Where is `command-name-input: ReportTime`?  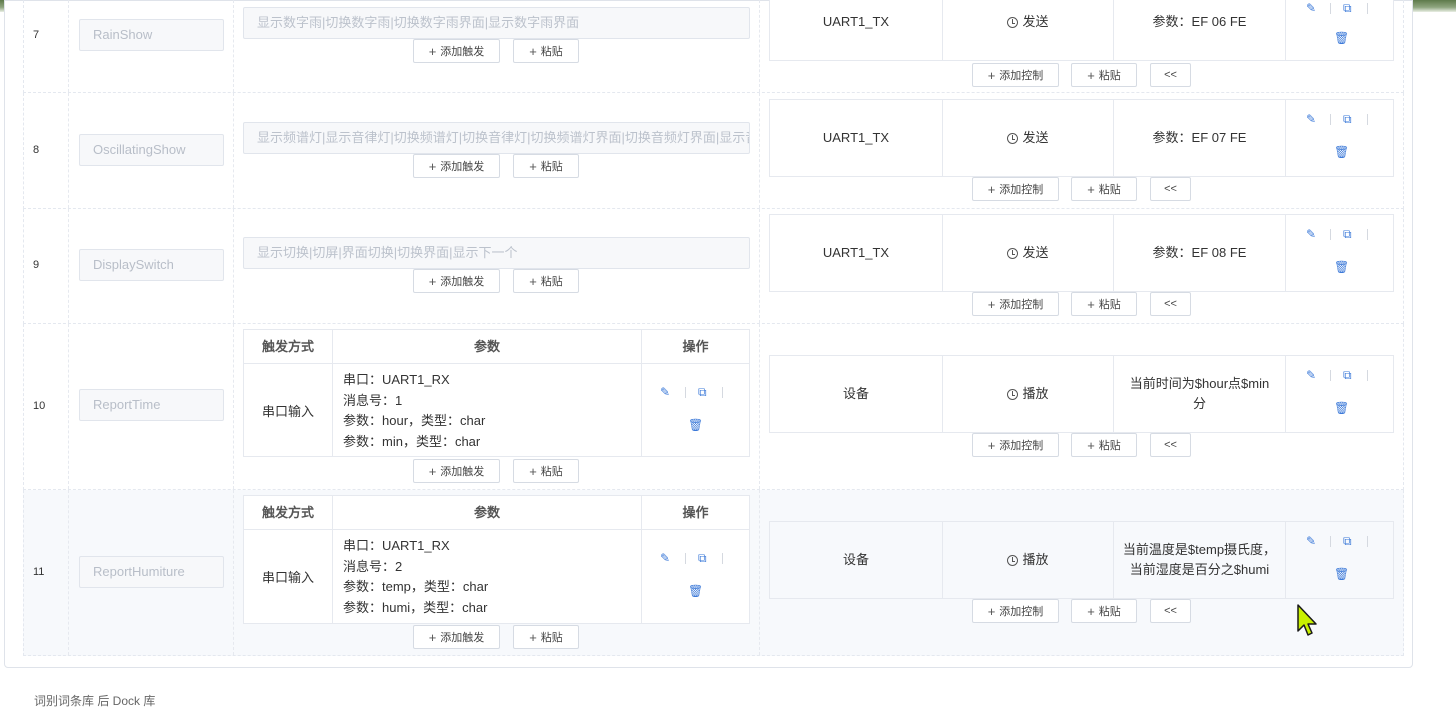 command-name-input: ReportTime is located at coordinates (151, 405).